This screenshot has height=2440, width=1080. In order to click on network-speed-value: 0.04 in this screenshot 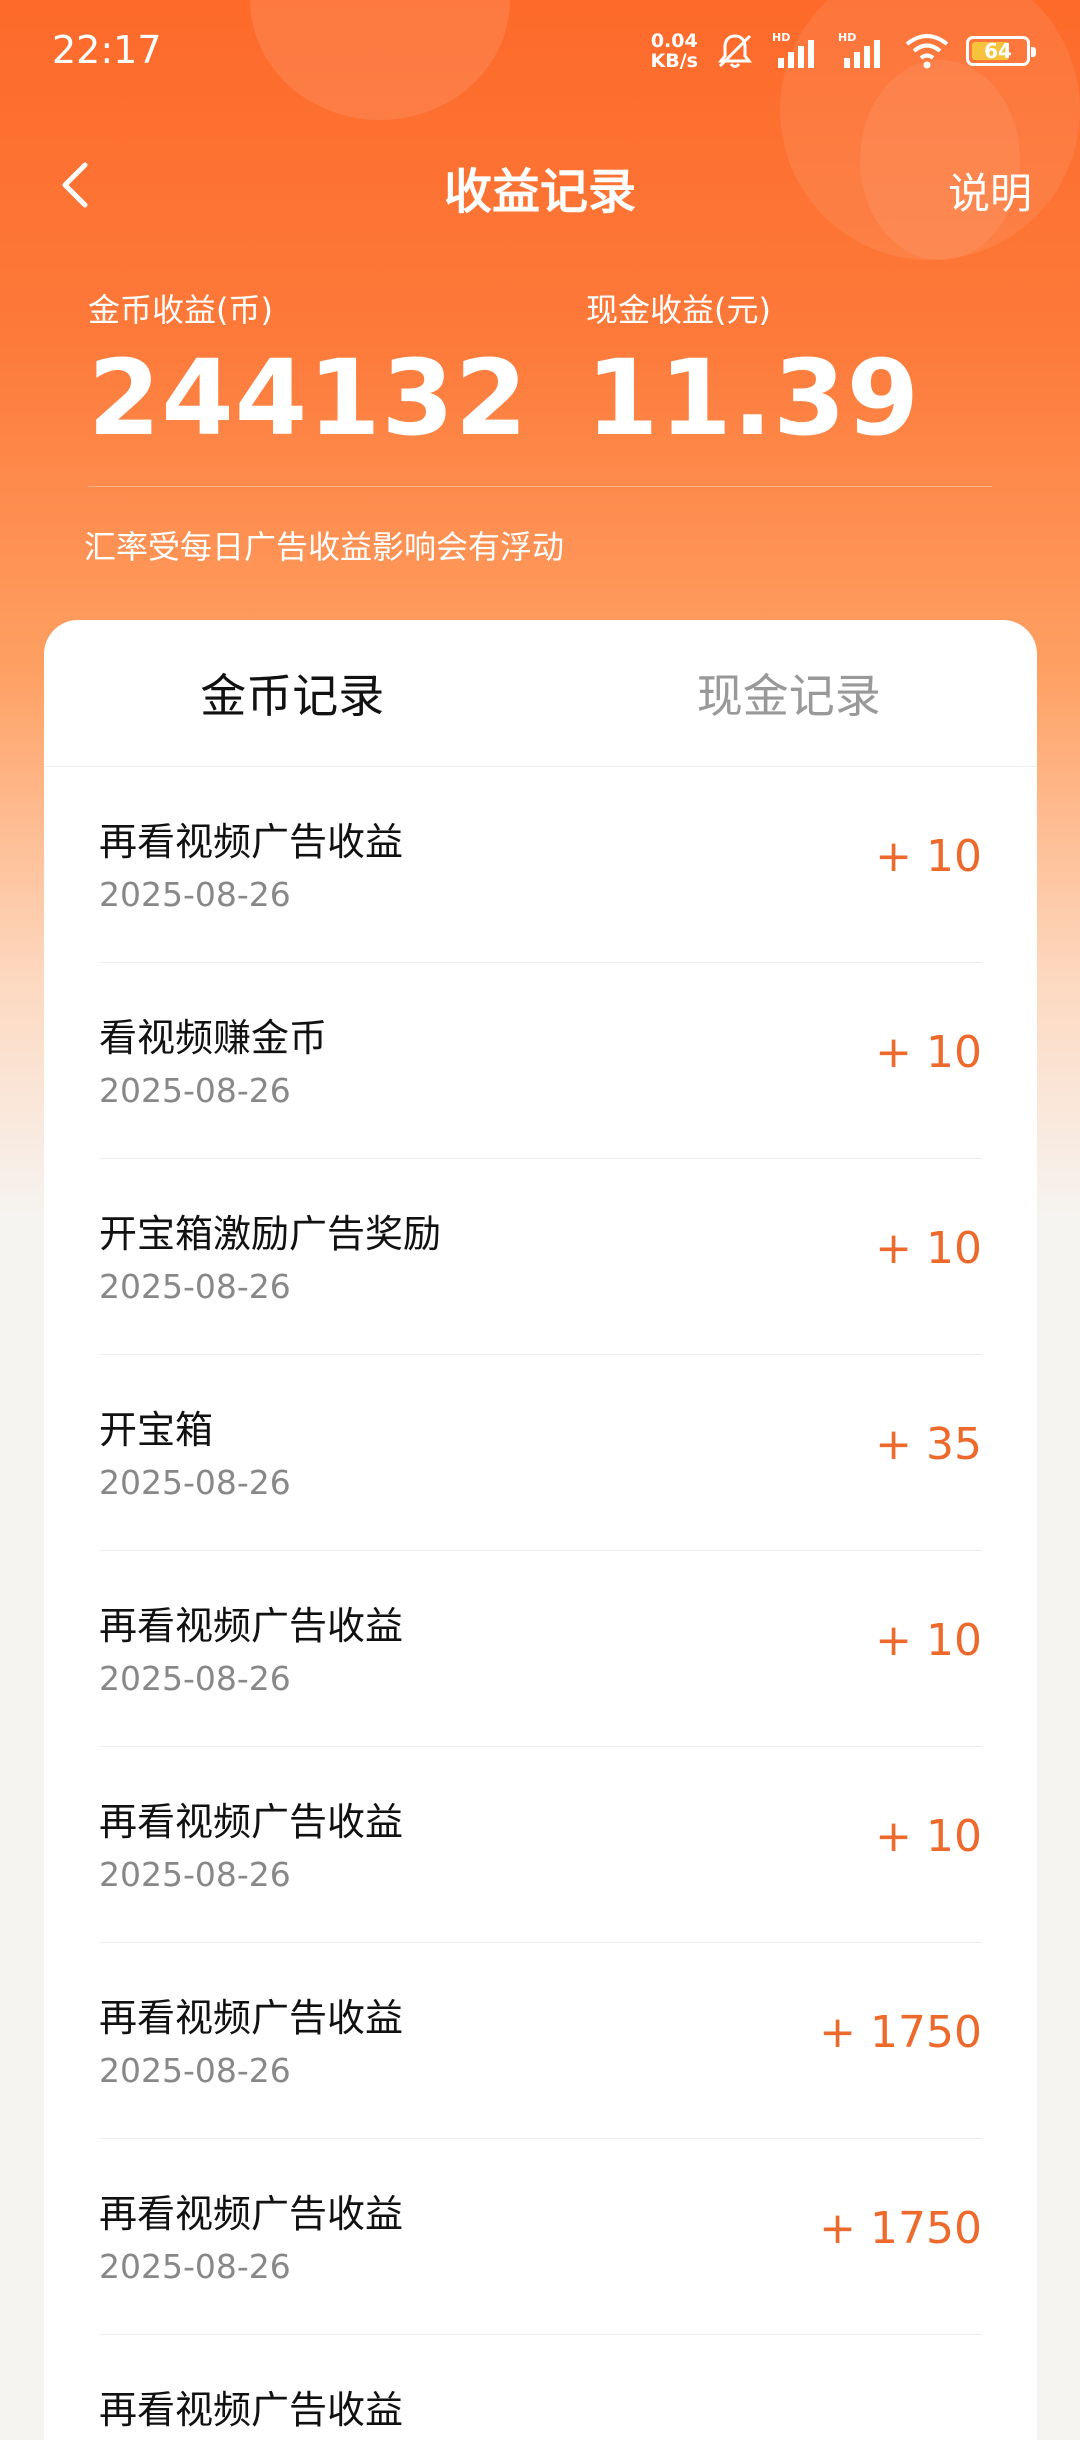, I will do `click(674, 41)`.